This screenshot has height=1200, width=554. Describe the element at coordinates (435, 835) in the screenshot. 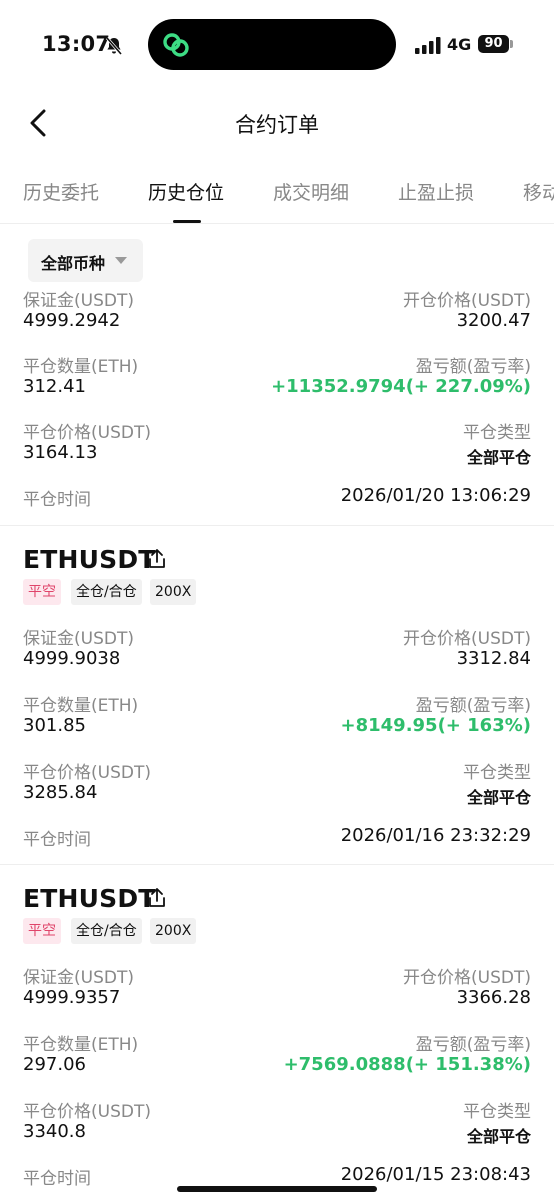

I see `close-time-value: 2026/01/16 23:32:29` at that location.